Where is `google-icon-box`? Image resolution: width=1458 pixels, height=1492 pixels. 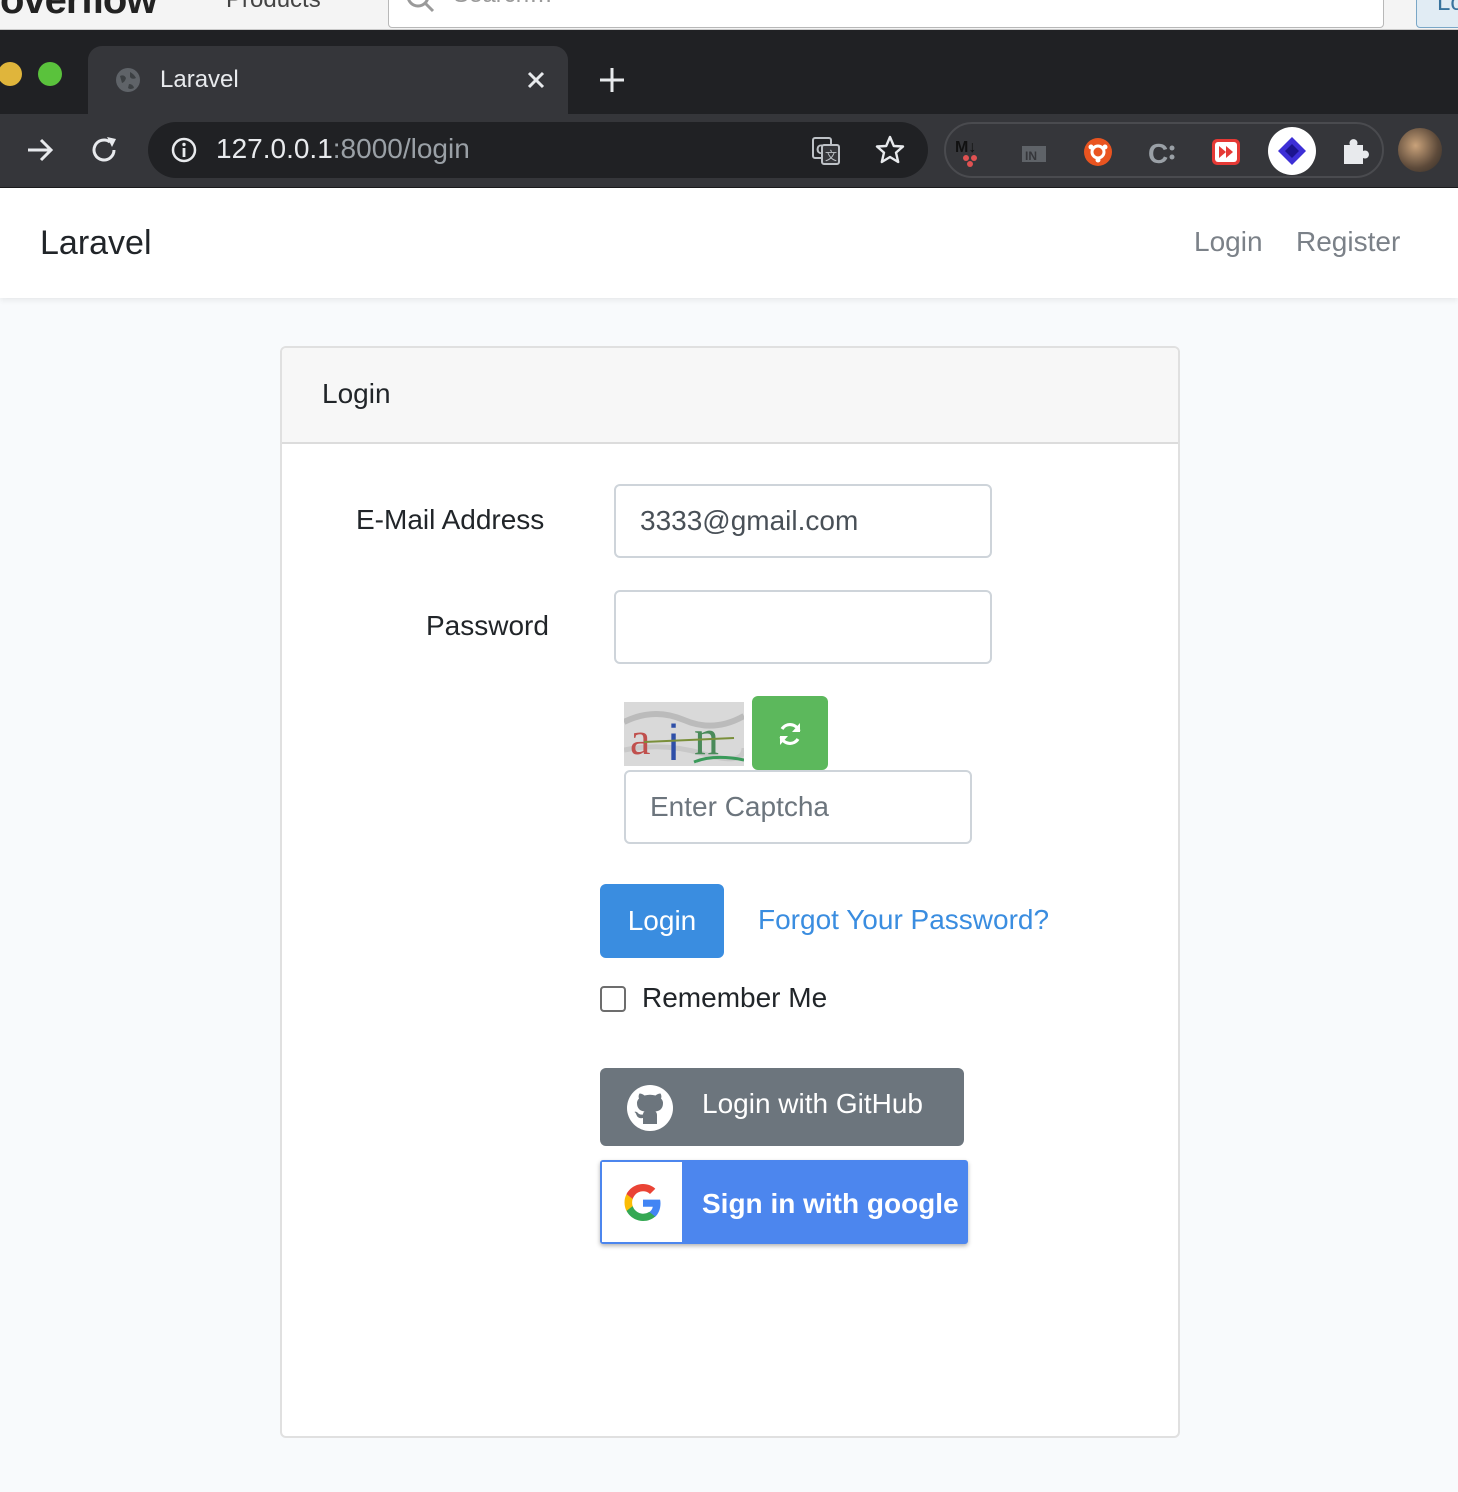 google-icon-box is located at coordinates (642, 1202).